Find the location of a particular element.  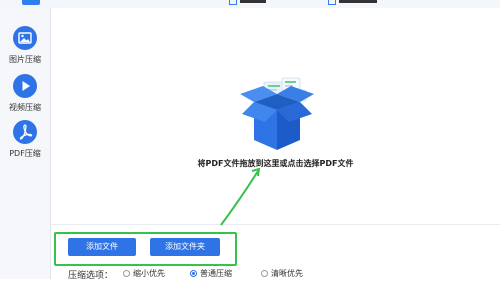

compression-options-label: 压缩选项： is located at coordinates (91, 276).